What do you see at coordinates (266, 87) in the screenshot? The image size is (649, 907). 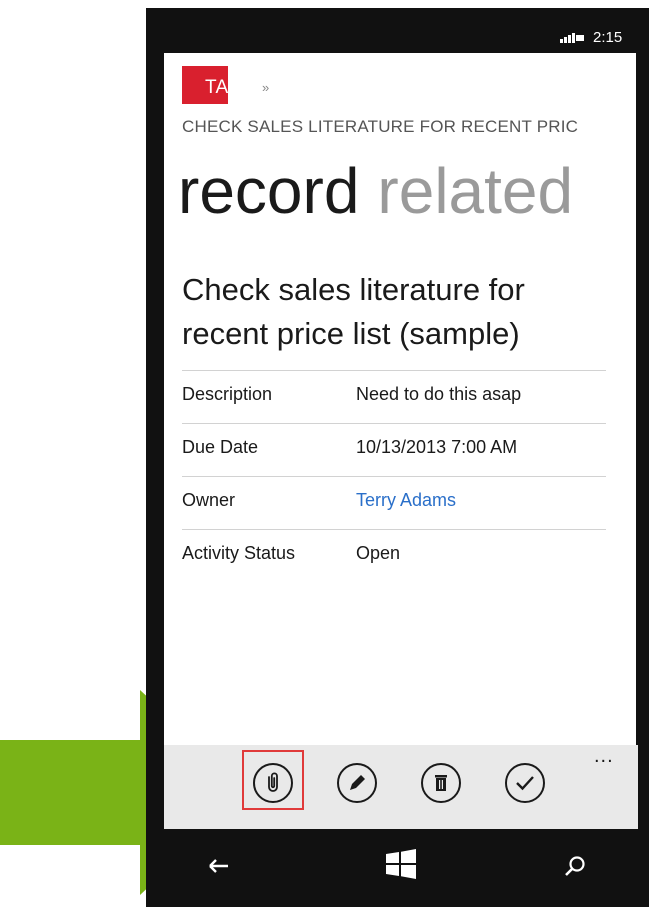 I see `breadcrumb-chevron: »` at bounding box center [266, 87].